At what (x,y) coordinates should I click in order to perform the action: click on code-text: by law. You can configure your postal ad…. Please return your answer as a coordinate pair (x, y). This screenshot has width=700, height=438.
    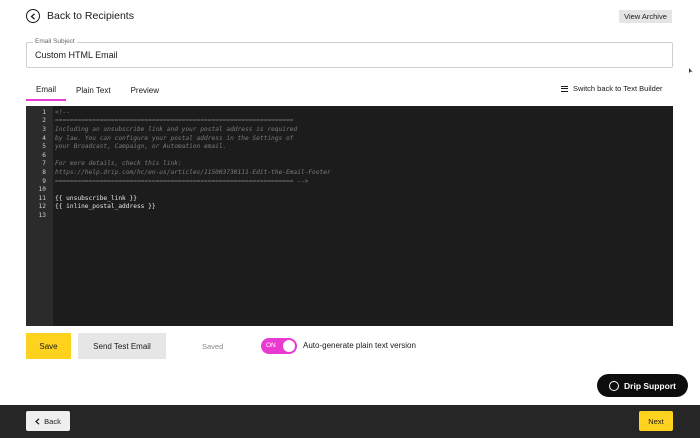
    Looking at the image, I should click on (174, 138).